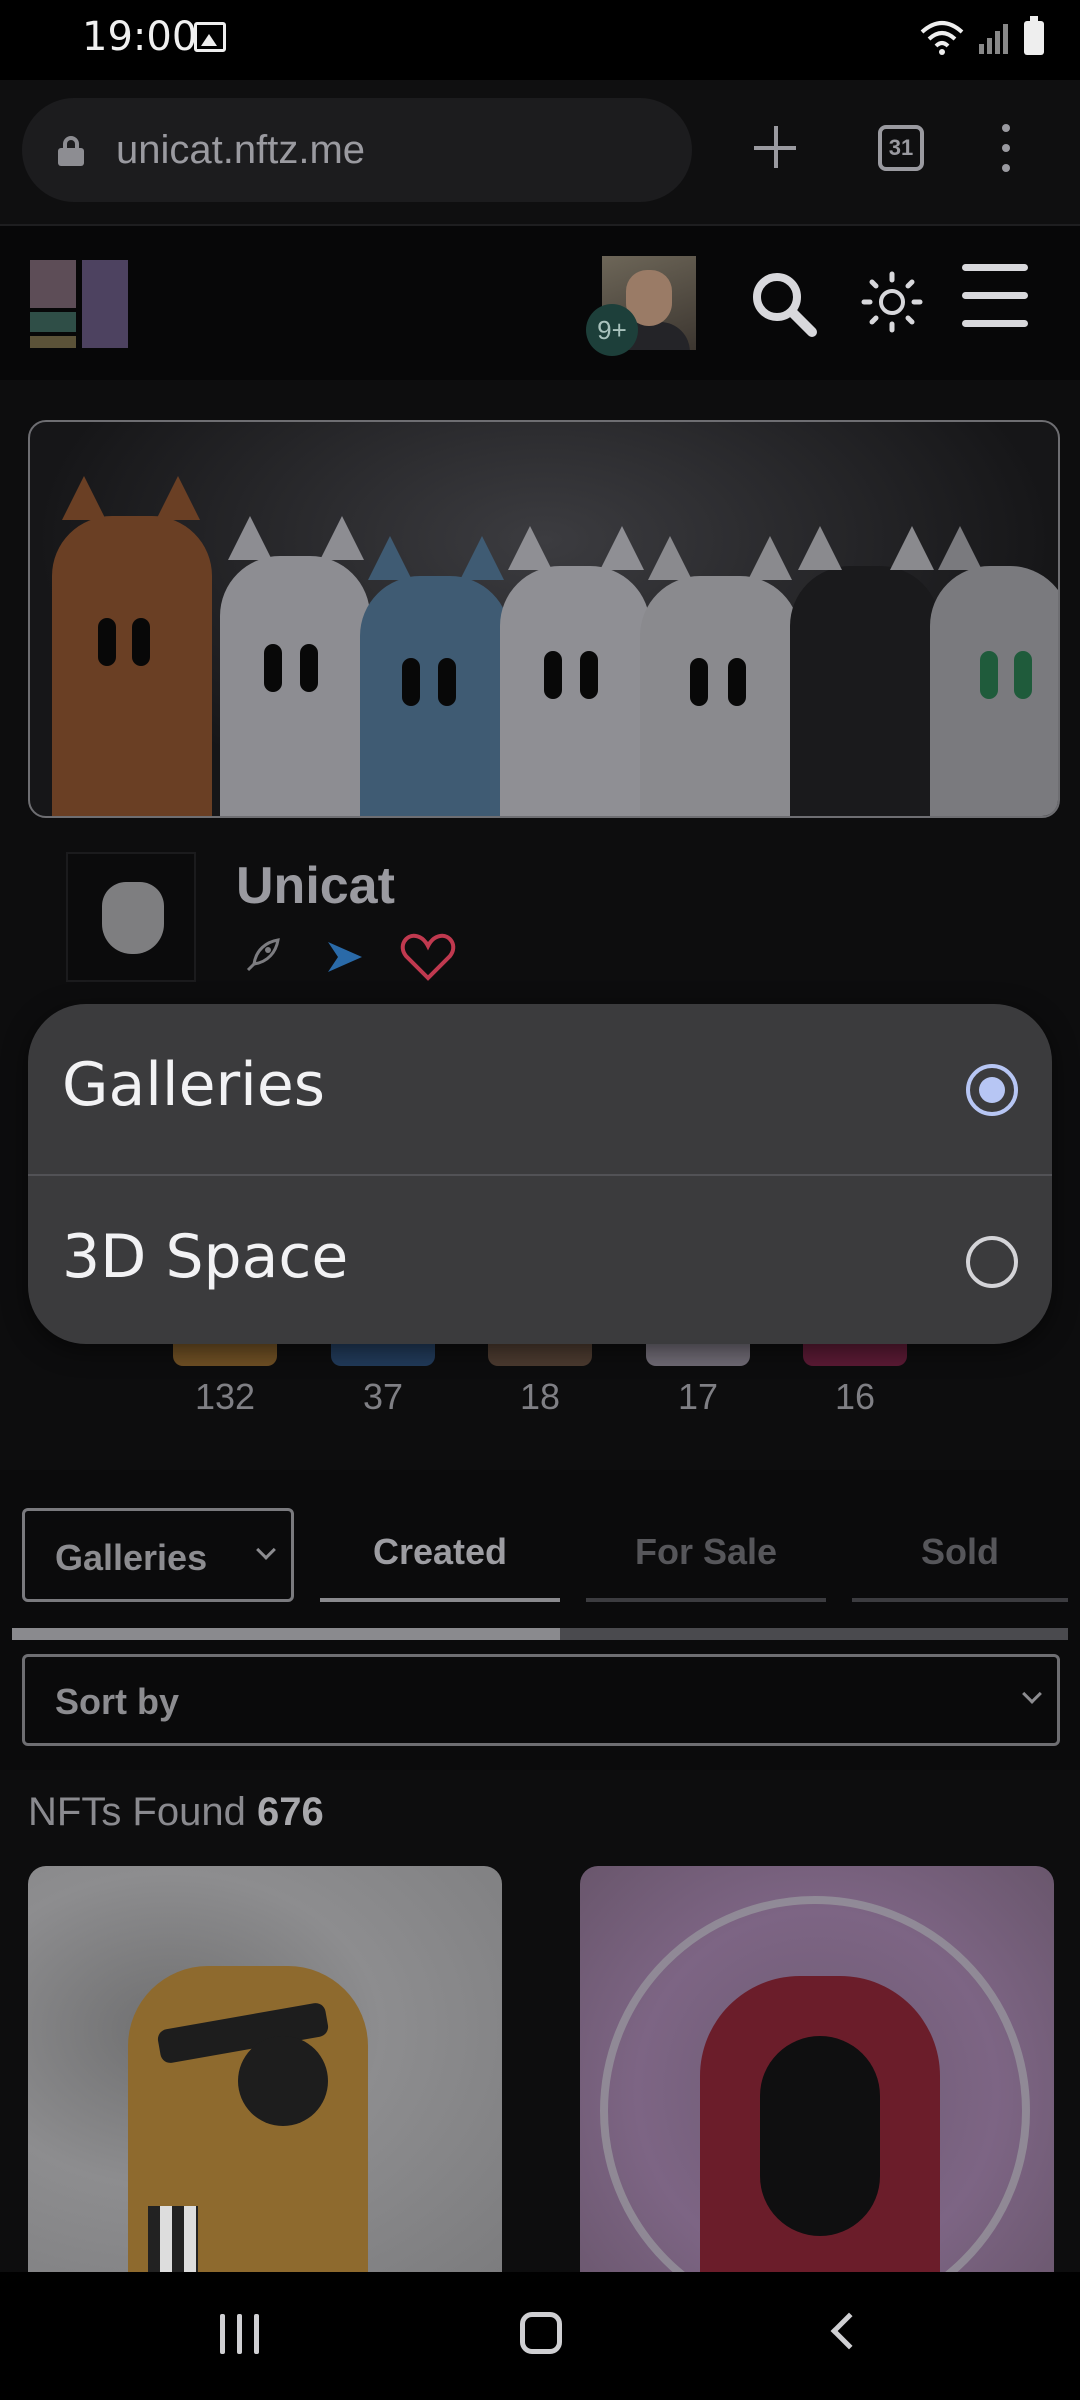  What do you see at coordinates (241, 150) in the screenshot?
I see `url-text: unicat.nftz.me` at bounding box center [241, 150].